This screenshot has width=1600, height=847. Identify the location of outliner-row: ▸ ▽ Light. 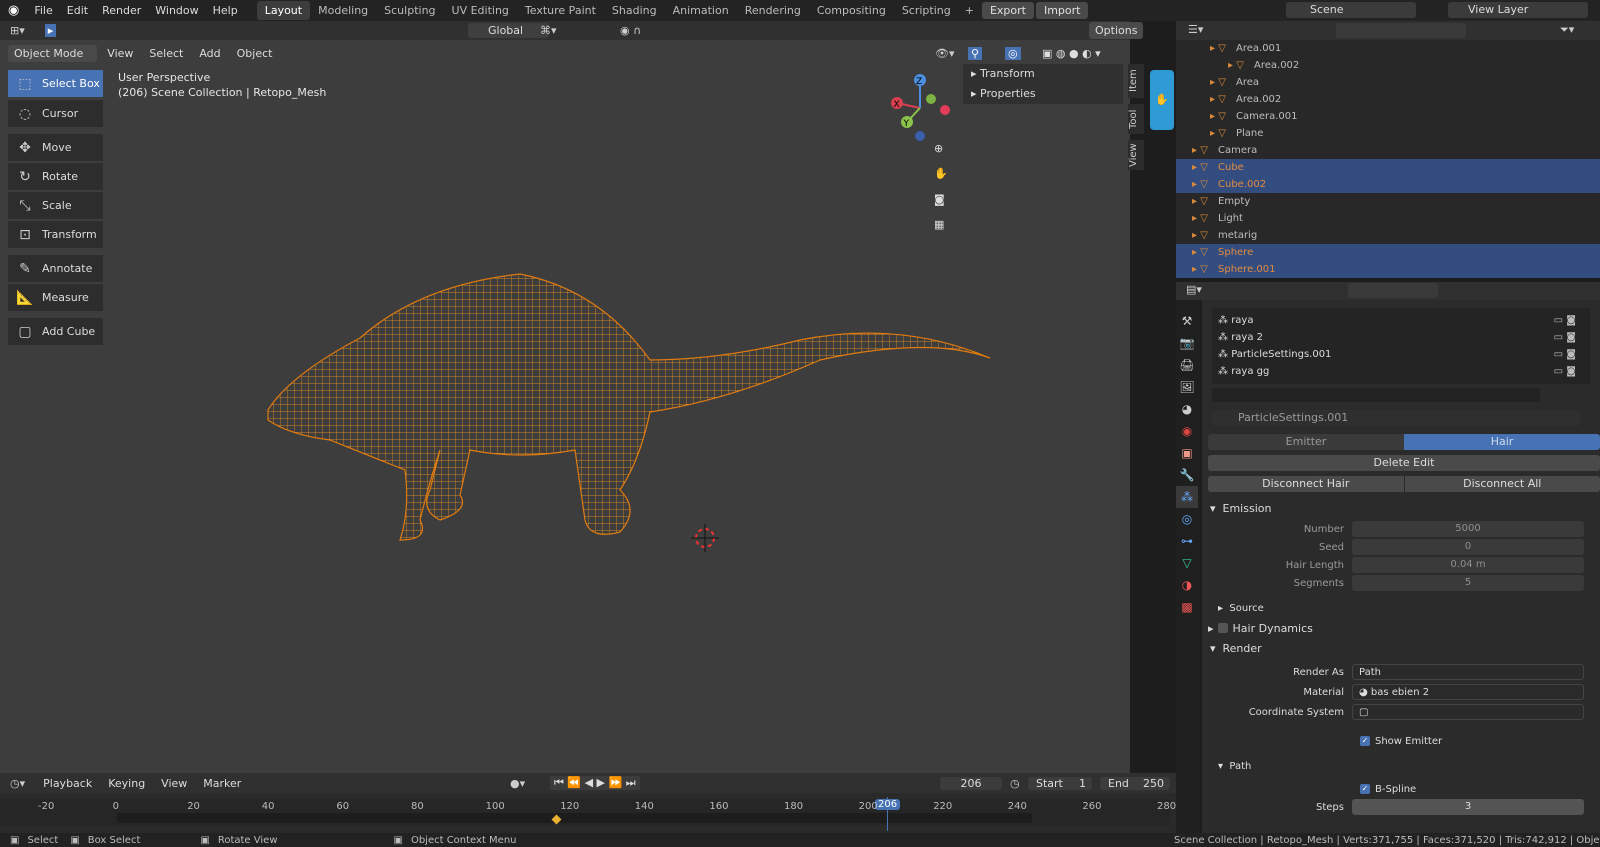
(1388, 218).